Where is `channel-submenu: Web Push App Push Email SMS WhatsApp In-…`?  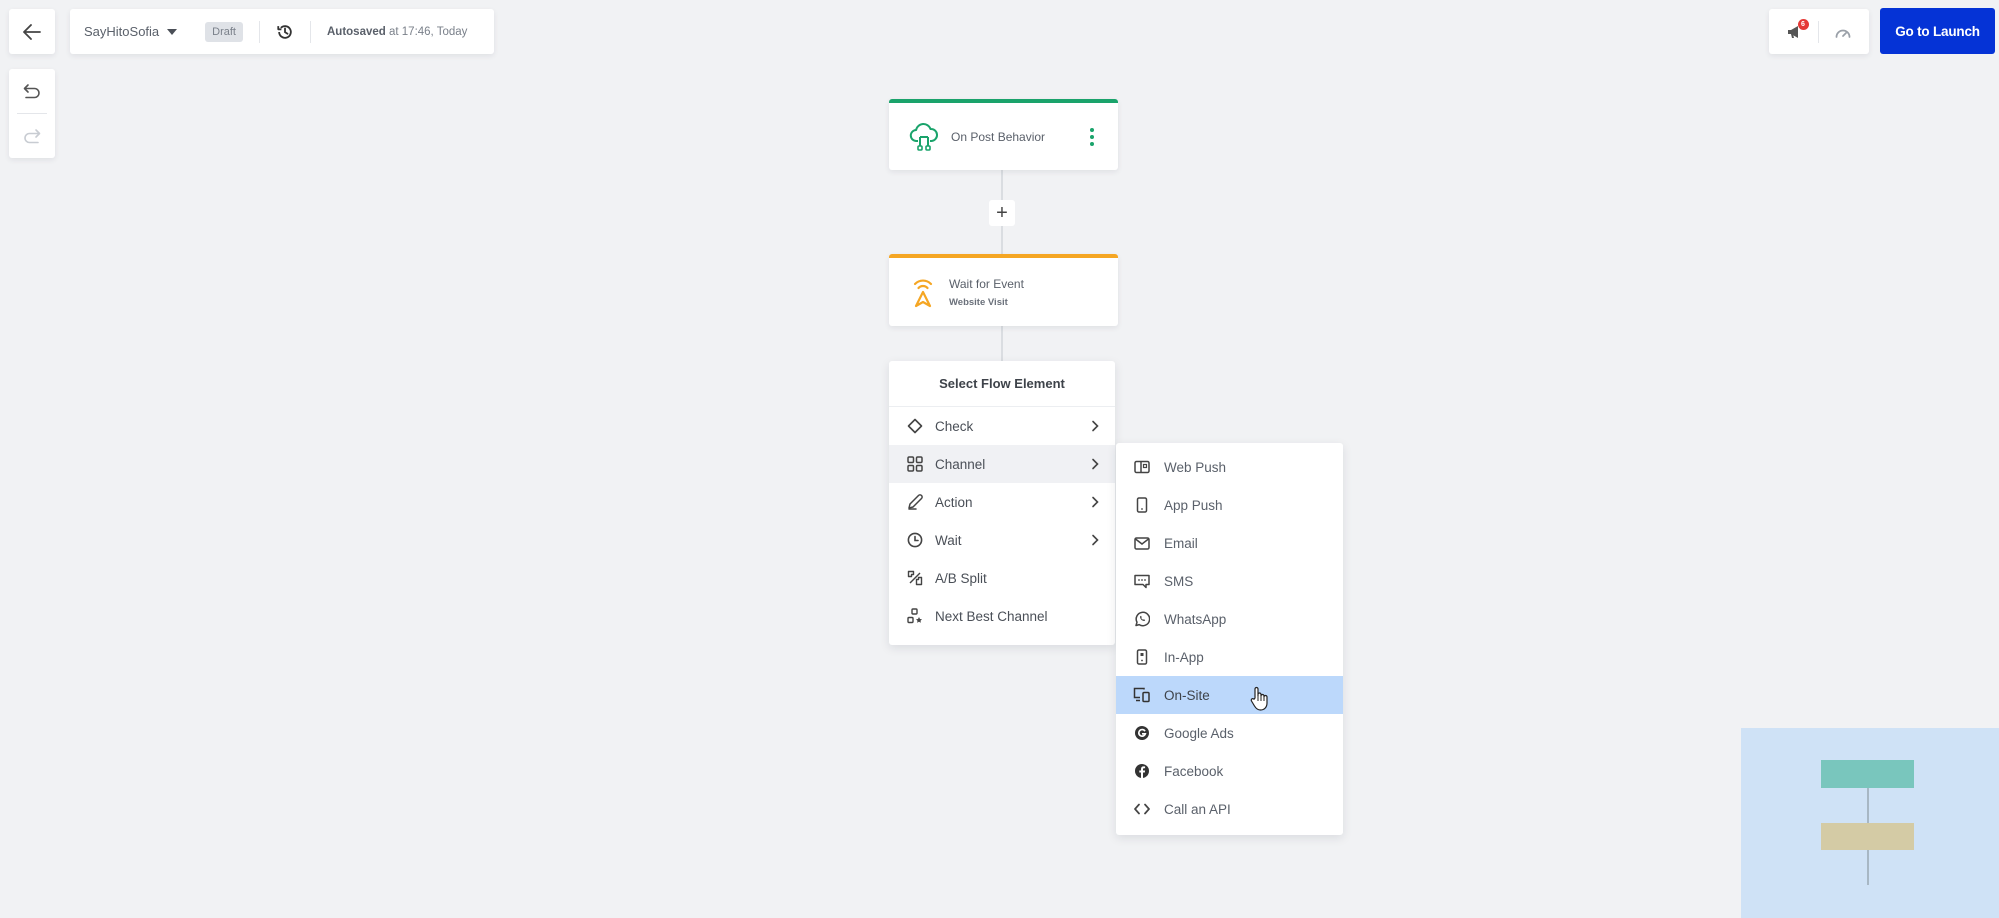
channel-submenu: Web Push App Push Email SMS WhatsApp In-… is located at coordinates (1229, 639).